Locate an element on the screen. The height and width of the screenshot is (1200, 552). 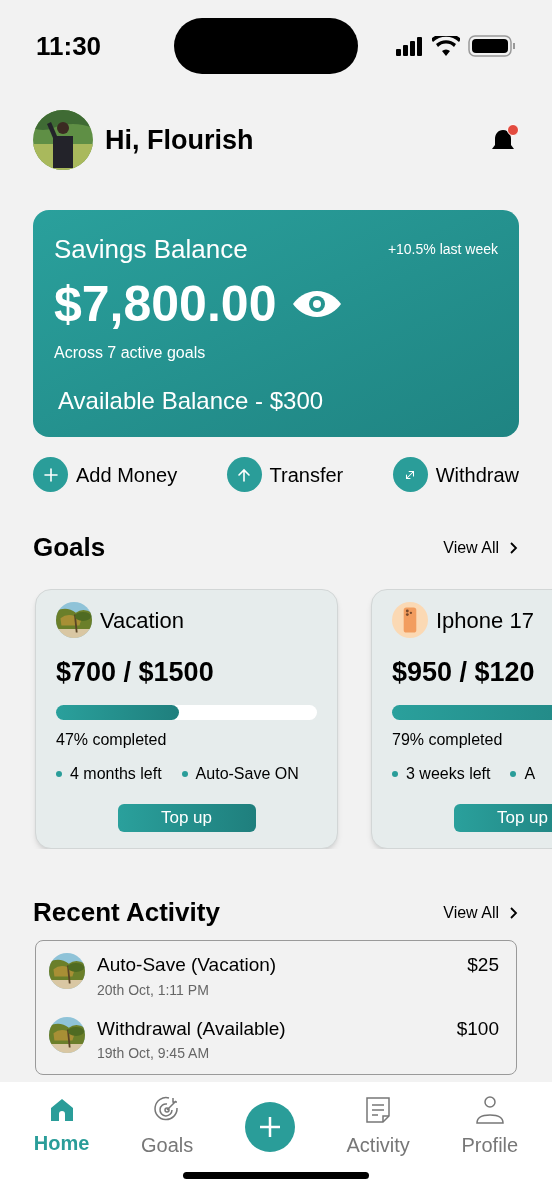
add-button is located at coordinates (269, 1127).